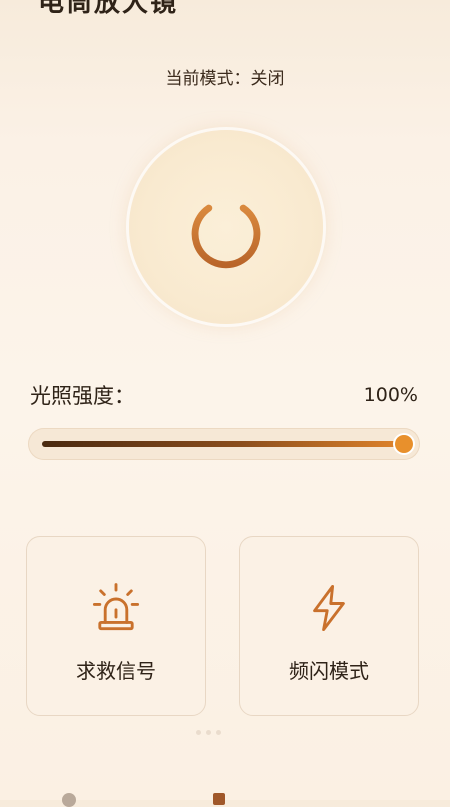 Image resolution: width=450 pixels, height=807 pixels. Describe the element at coordinates (116, 607) in the screenshot. I see `siren-icon` at that location.